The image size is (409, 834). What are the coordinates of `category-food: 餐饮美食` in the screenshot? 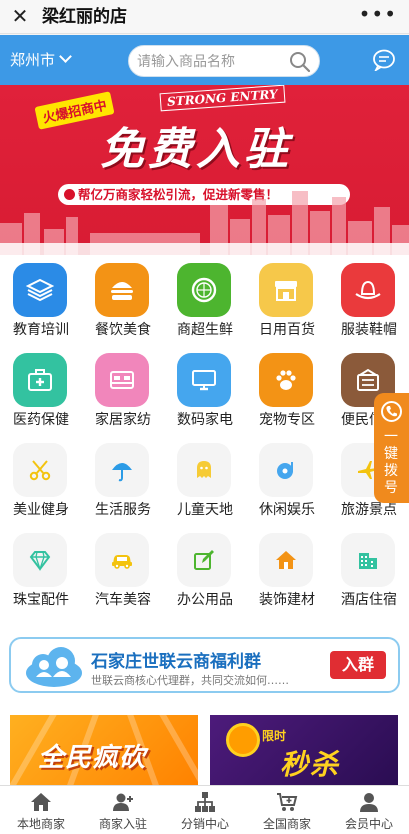 It's located at (123, 300).